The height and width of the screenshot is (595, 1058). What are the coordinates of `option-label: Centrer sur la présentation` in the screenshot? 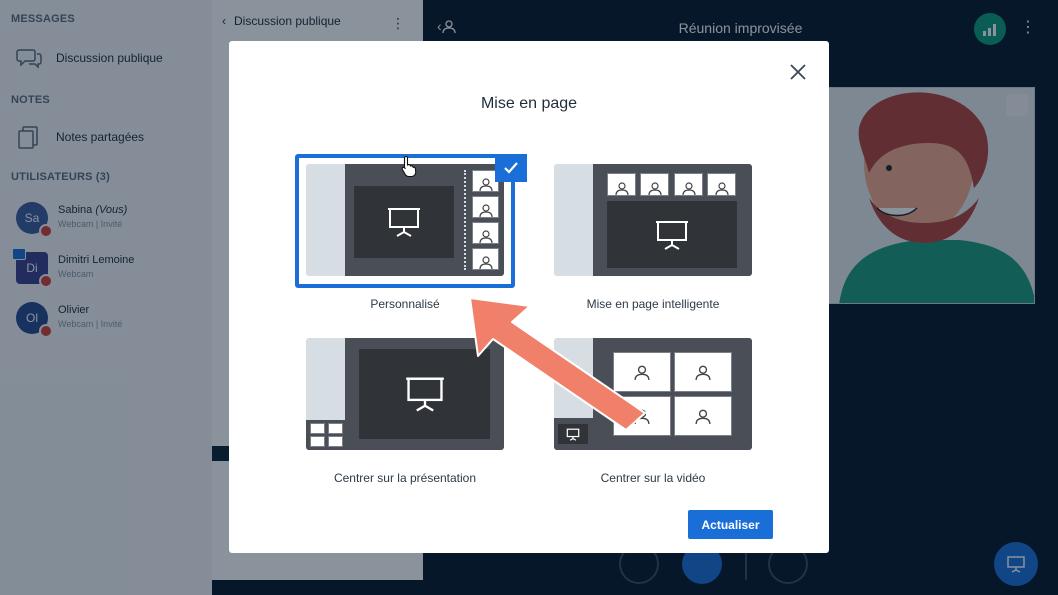 It's located at (405, 478).